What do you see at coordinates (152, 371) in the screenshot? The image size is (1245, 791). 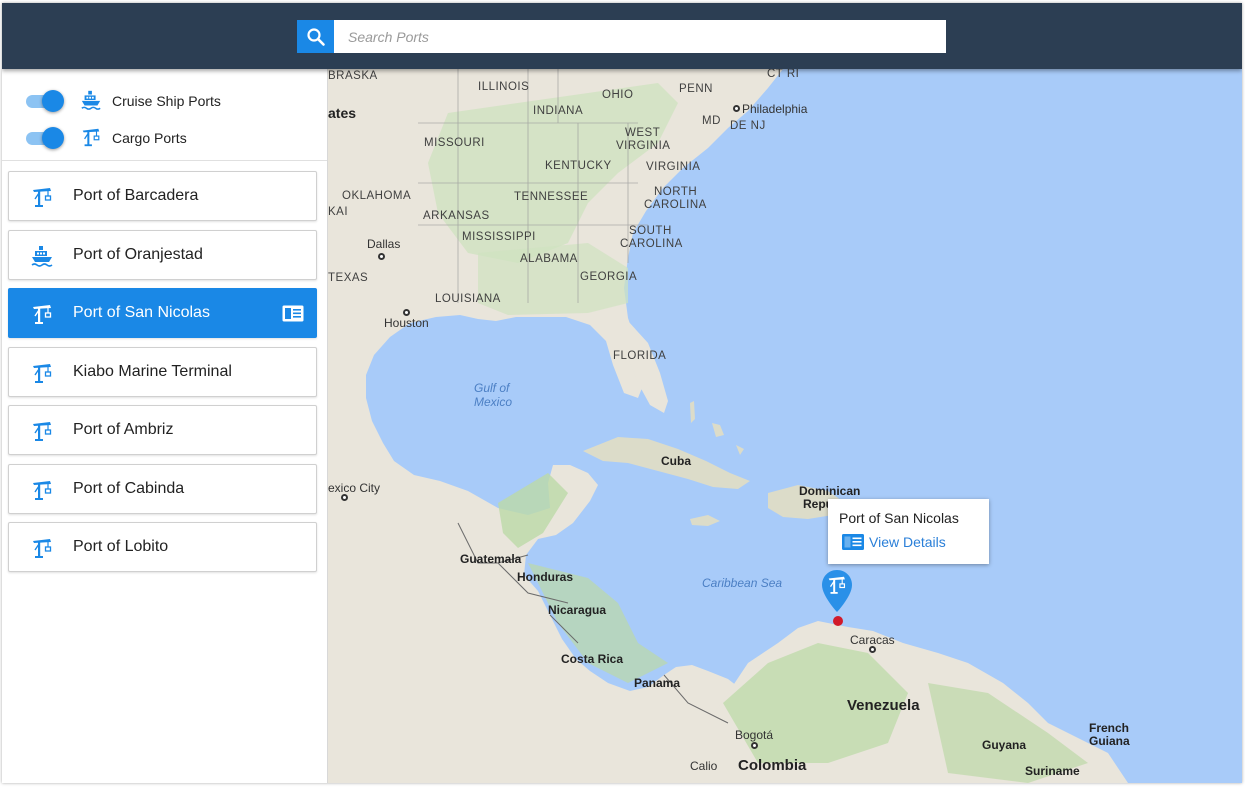 I see `port-name: Kiabo Marine Terminal` at bounding box center [152, 371].